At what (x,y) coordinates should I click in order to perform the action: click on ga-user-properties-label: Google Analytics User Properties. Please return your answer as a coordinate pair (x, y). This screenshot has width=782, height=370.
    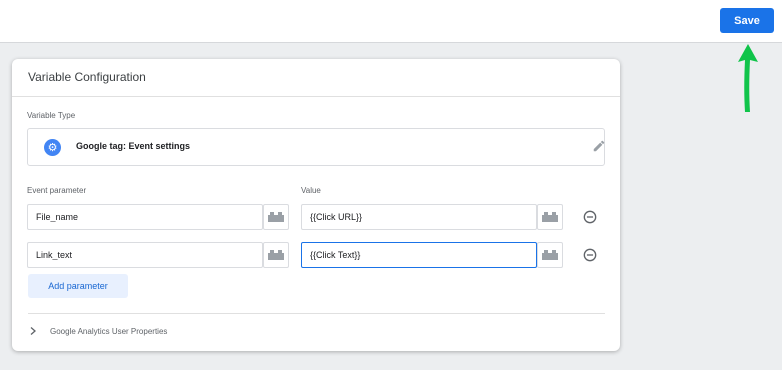
    Looking at the image, I should click on (109, 331).